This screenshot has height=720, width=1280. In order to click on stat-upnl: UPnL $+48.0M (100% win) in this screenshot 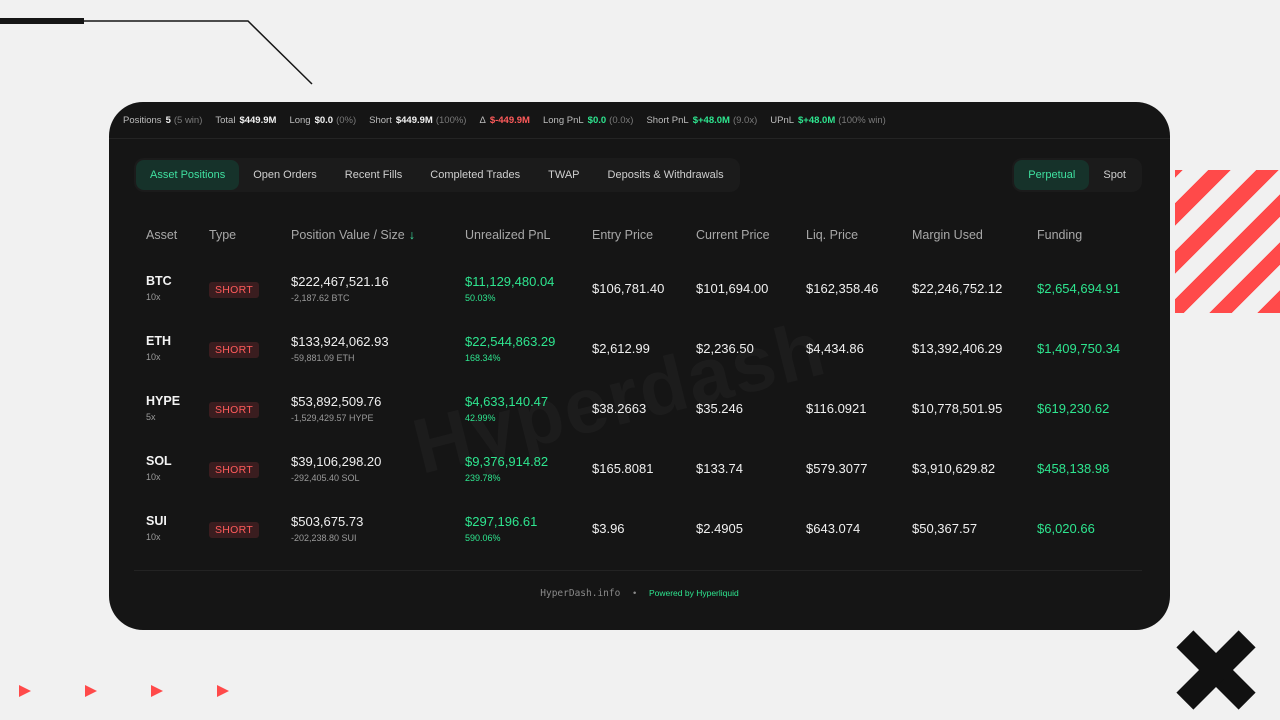, I will do `click(828, 120)`.